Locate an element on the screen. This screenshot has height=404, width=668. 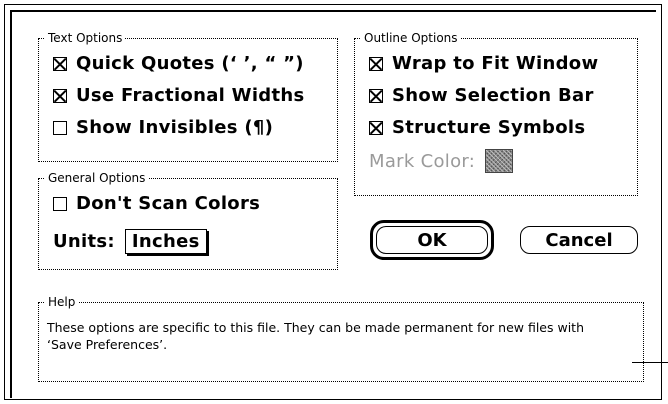
outline-options-title: Outline Options is located at coordinates (411, 38).